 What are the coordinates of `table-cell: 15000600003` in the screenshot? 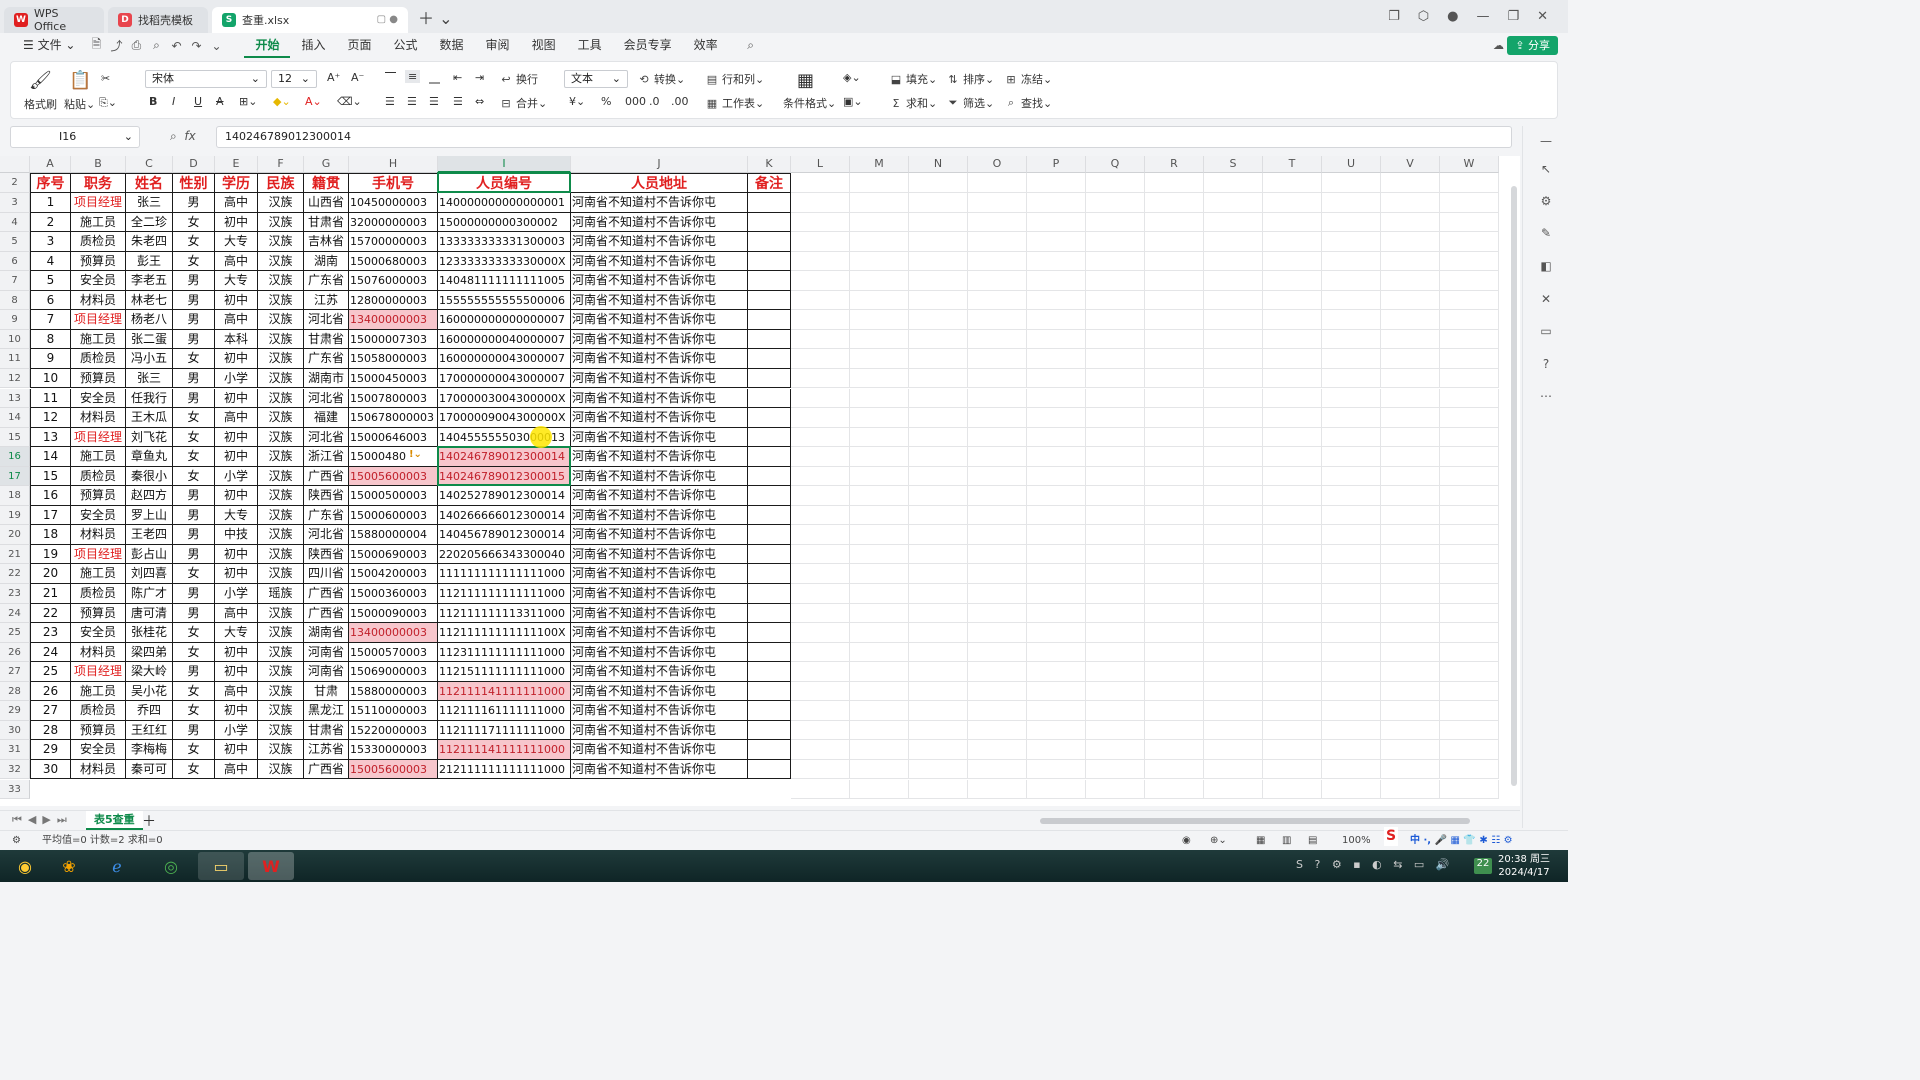 It's located at (393, 515).